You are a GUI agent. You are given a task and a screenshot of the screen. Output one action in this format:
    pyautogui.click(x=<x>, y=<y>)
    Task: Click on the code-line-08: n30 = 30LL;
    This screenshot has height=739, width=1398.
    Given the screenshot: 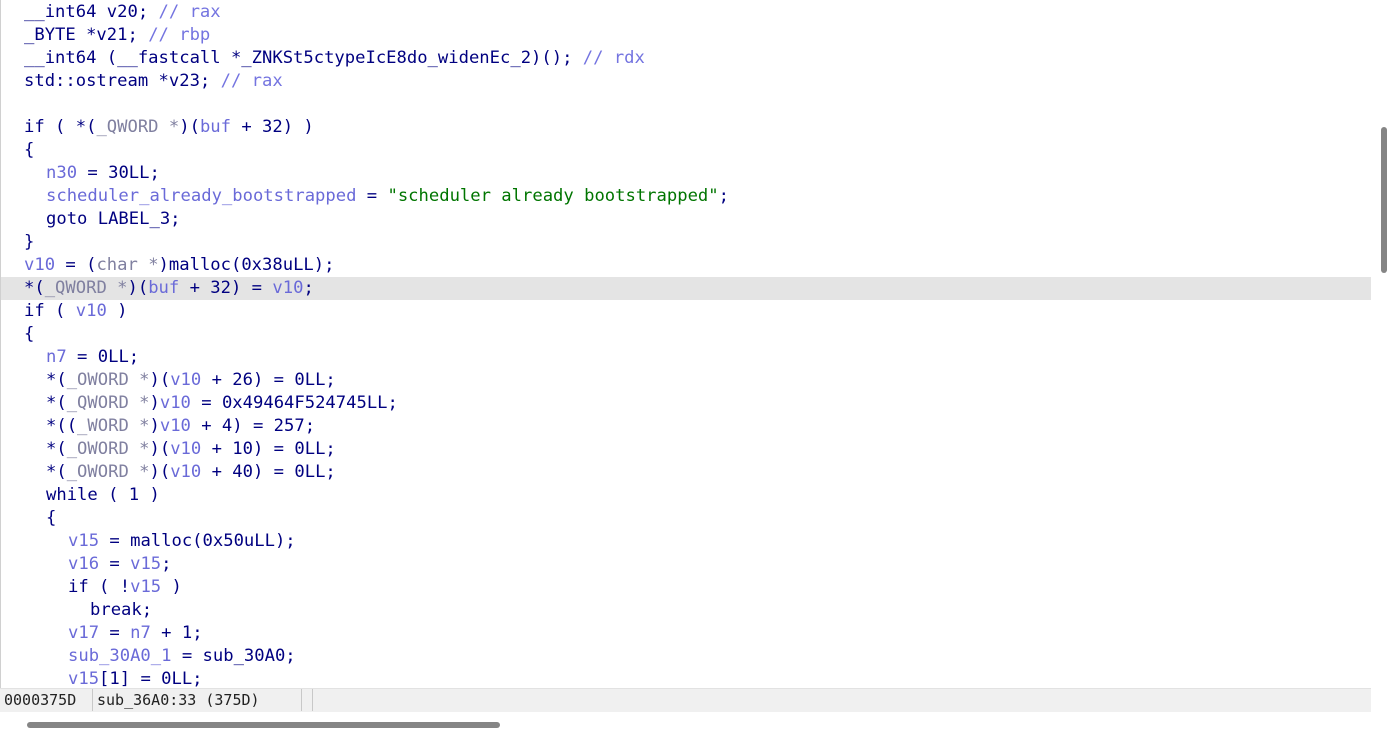 What is the action you would take?
    pyautogui.click(x=686, y=173)
    